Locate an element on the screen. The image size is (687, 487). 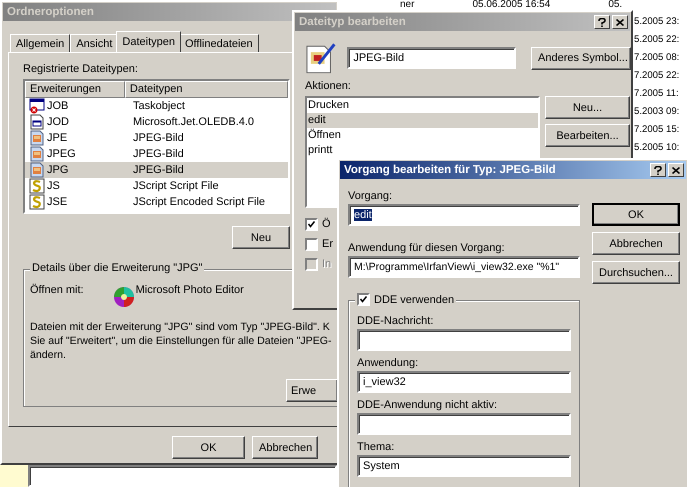
application-field: M:\Programme\IrfanView\i_view32.exe "%1" is located at coordinates (464, 267).